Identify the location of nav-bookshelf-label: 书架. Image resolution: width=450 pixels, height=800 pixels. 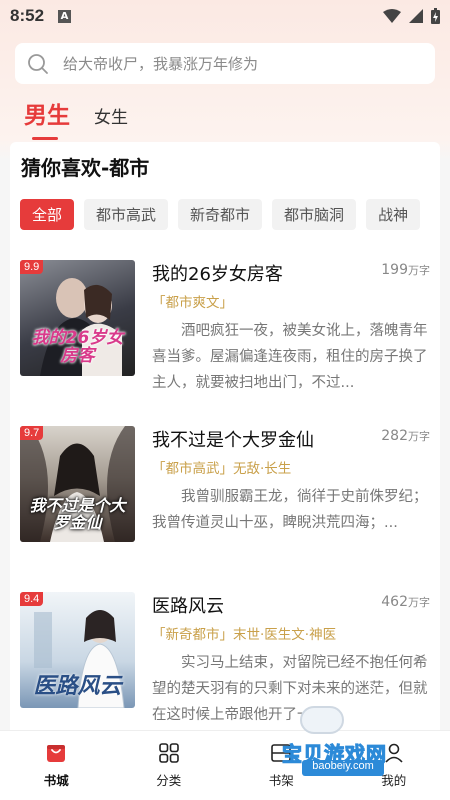
(281, 780).